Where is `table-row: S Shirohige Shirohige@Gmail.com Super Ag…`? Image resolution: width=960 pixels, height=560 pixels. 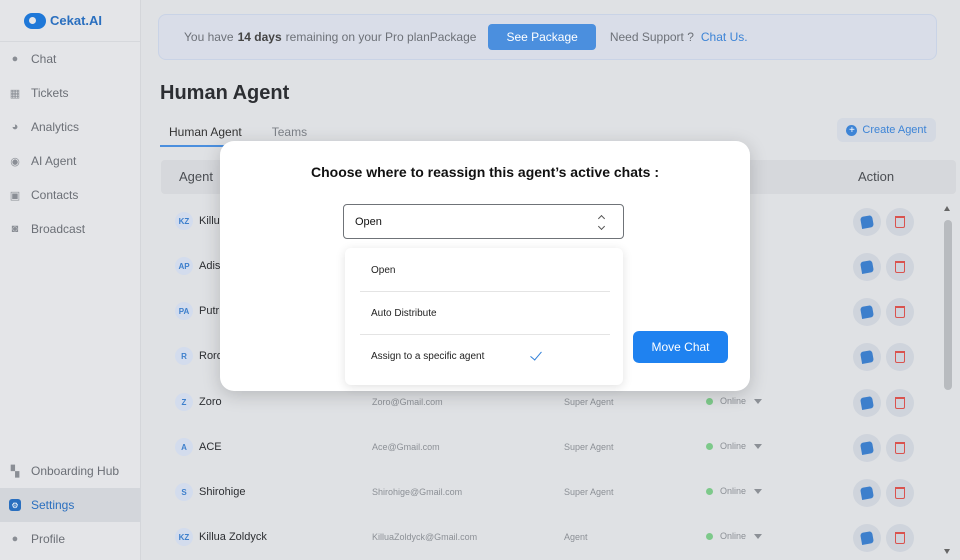
table-row: S Shirohige Shirohige@Gmail.com Super Ag… is located at coordinates (551, 492).